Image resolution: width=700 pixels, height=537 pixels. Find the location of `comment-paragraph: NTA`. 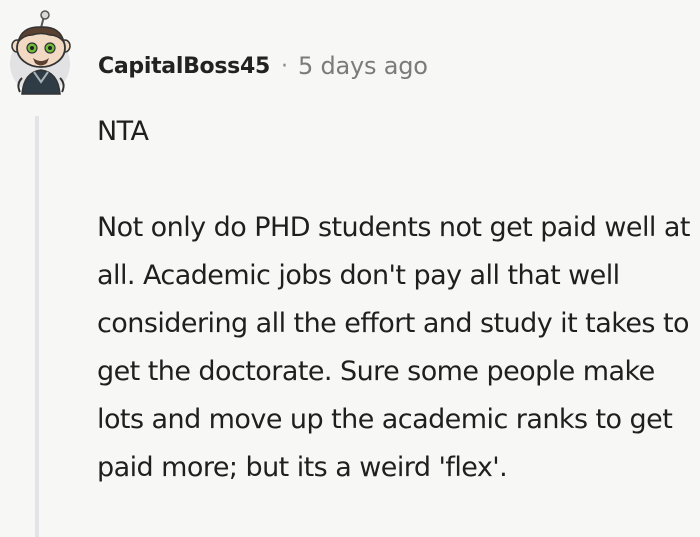

comment-paragraph: NTA is located at coordinates (123, 131).